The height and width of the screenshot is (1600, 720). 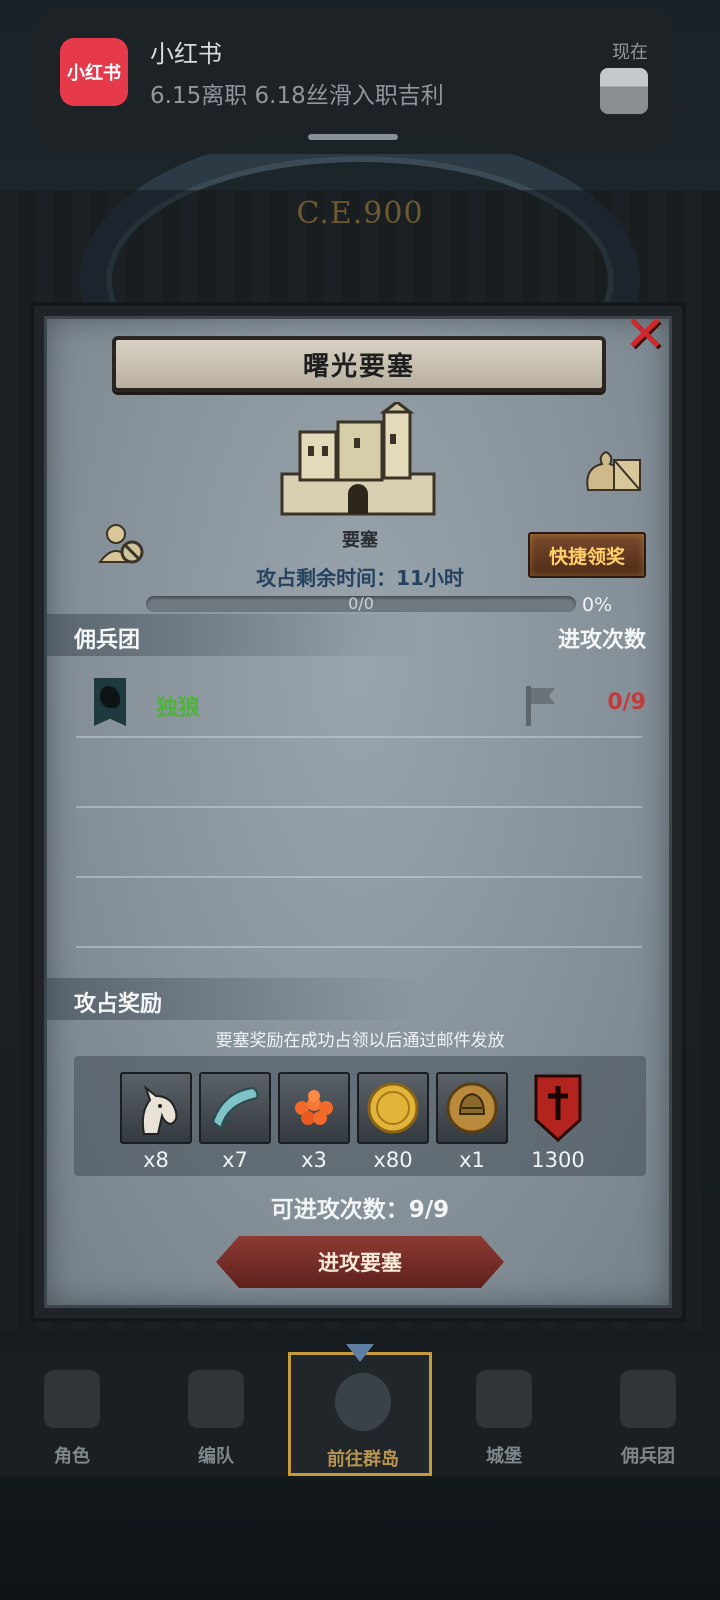 What do you see at coordinates (360, 1262) in the screenshot?
I see `attack-fortress-button: 进攻要塞` at bounding box center [360, 1262].